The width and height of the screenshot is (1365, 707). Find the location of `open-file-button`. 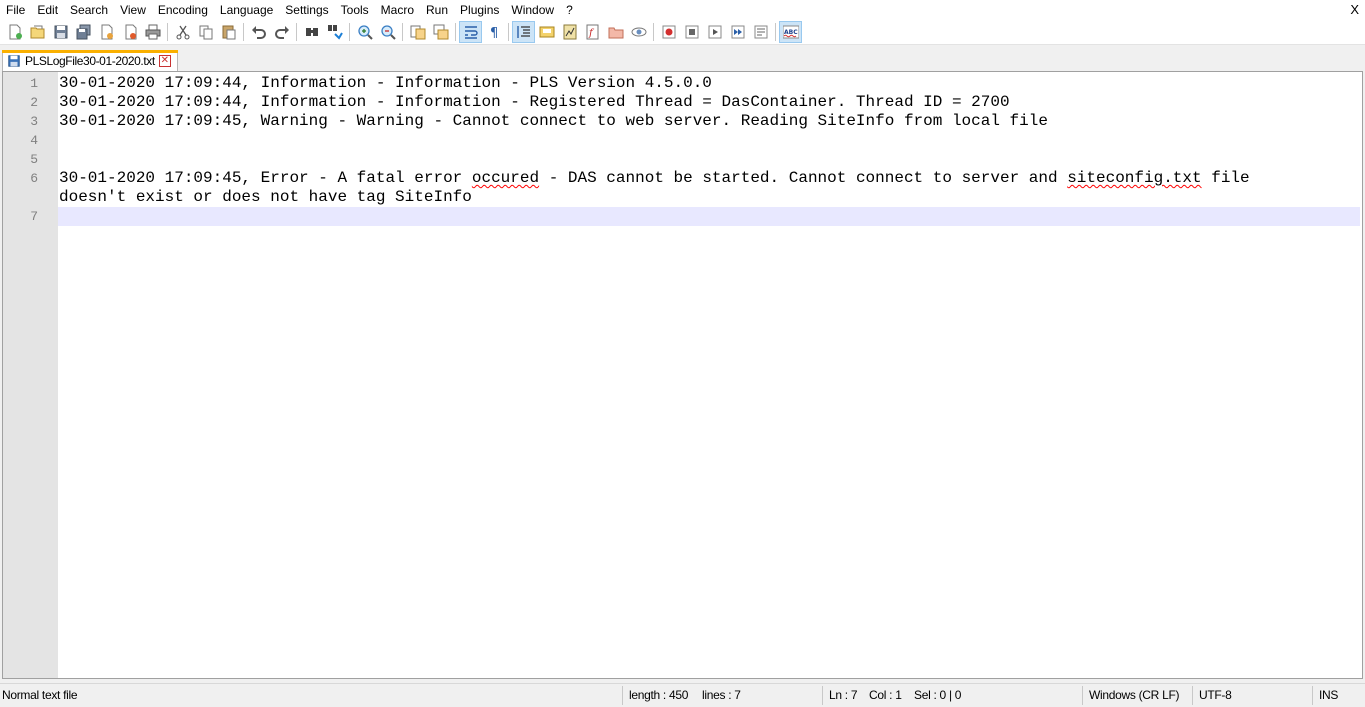

open-file-button is located at coordinates (37, 32).